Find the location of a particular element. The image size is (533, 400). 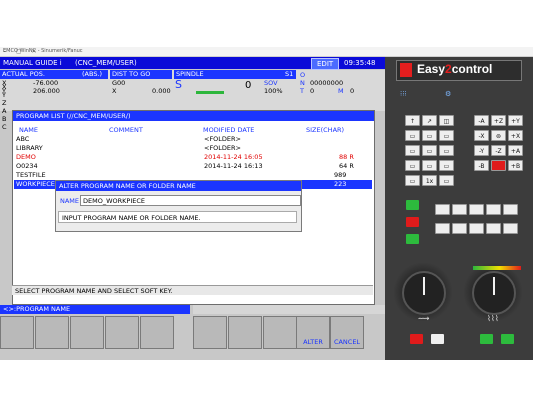

cancel-softkey: CANCEL is located at coordinates (347, 332).